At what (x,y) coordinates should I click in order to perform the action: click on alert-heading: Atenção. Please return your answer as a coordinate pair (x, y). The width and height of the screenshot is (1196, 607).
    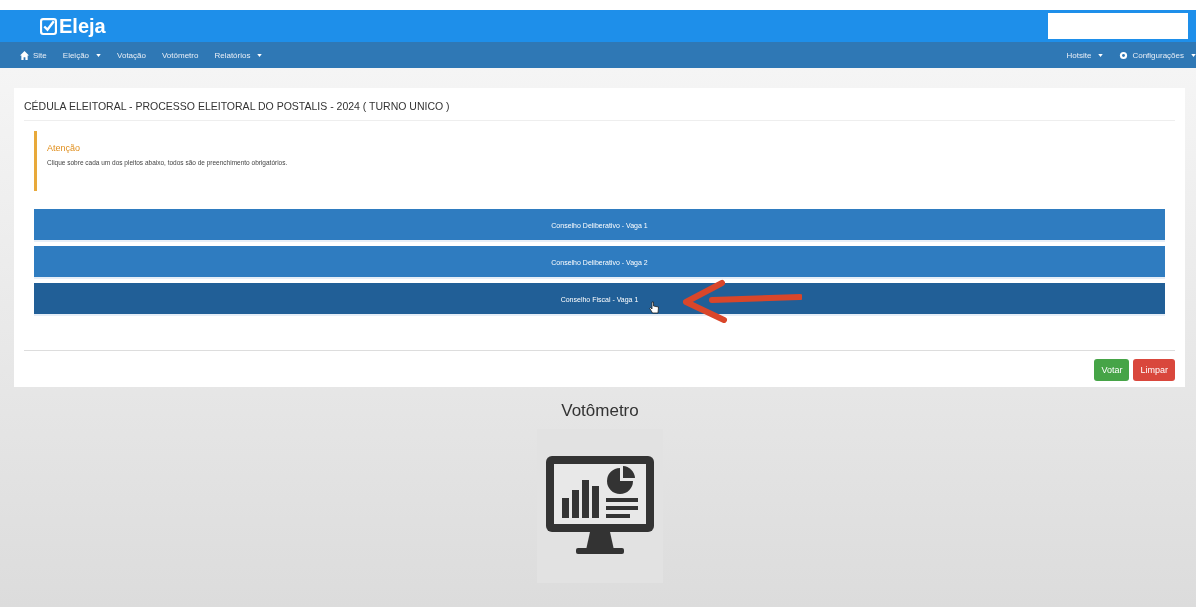
    Looking at the image, I should click on (64, 148).